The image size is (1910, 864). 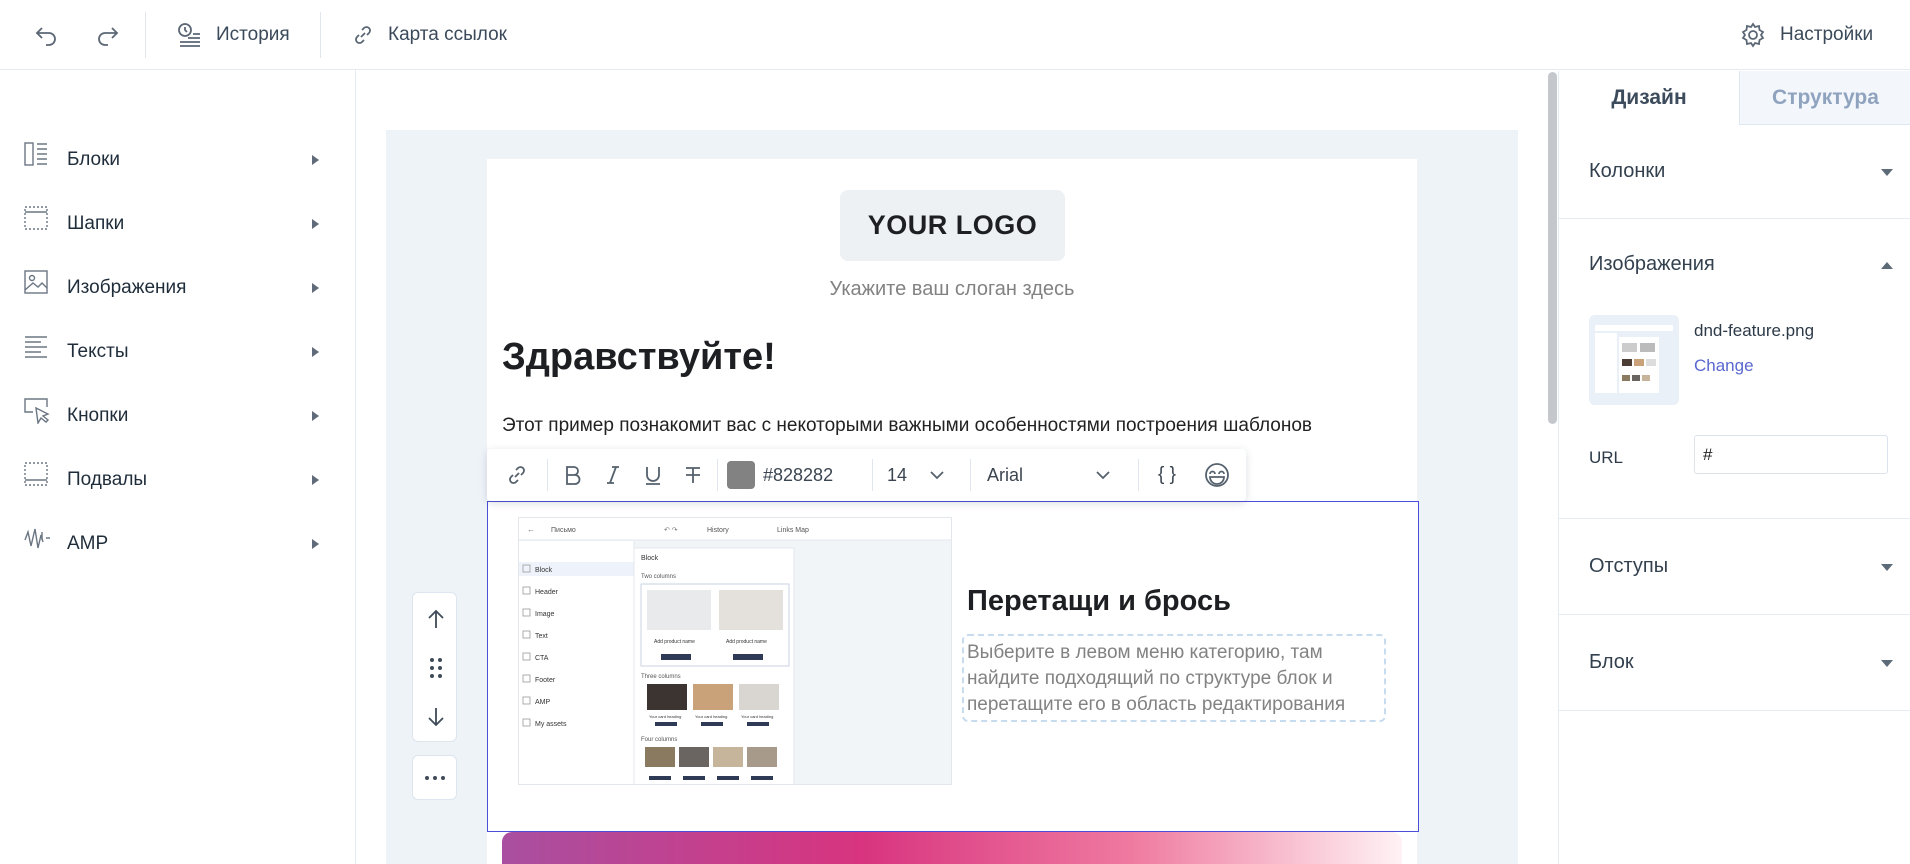 I want to click on sidebar-item-label: Тексты, so click(x=98, y=351).